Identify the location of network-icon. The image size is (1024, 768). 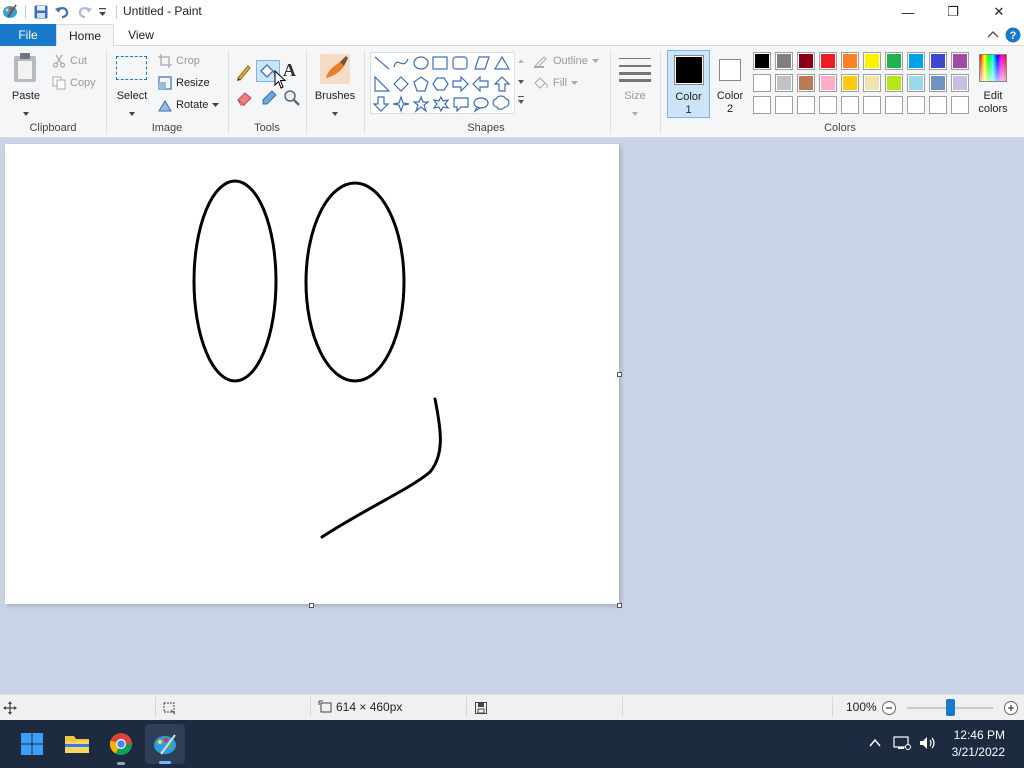
(902, 743).